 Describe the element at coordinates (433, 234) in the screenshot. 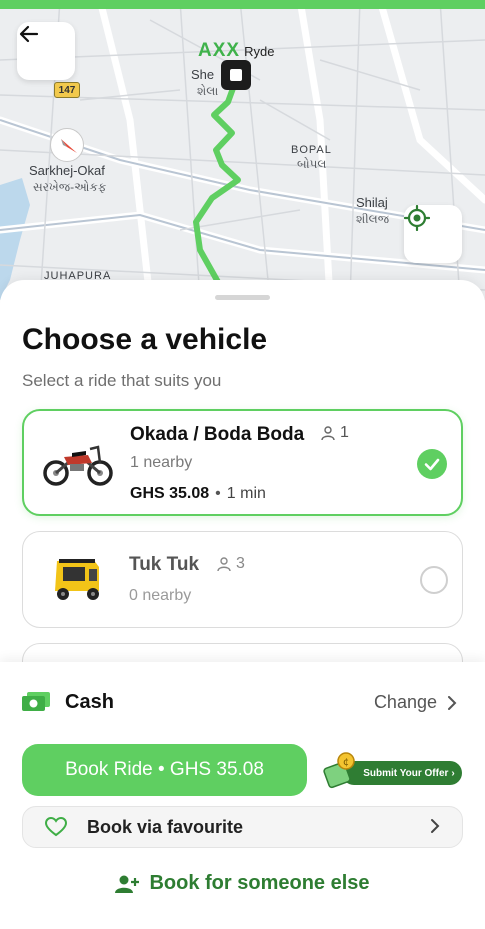

I see `my-location-button` at that location.